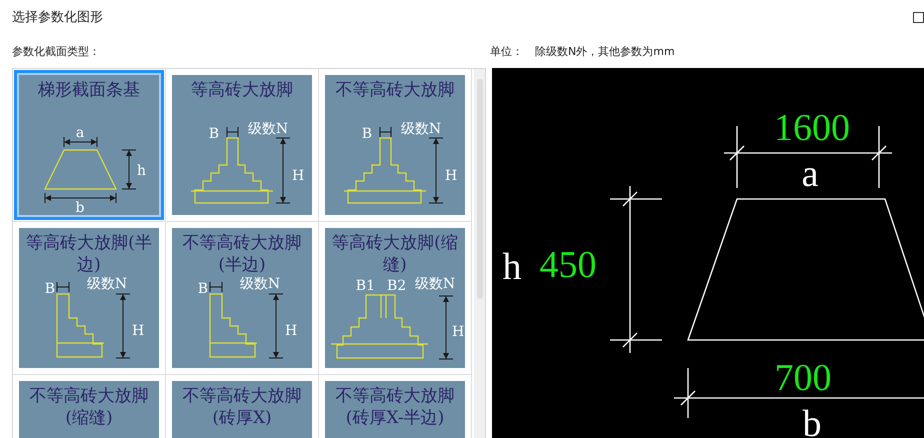 Image resolution: width=924 pixels, height=438 pixels. What do you see at coordinates (395, 407) in the screenshot?
I see `tile-title: 不等高砖大放脚(砖厚X-半边)` at bounding box center [395, 407].